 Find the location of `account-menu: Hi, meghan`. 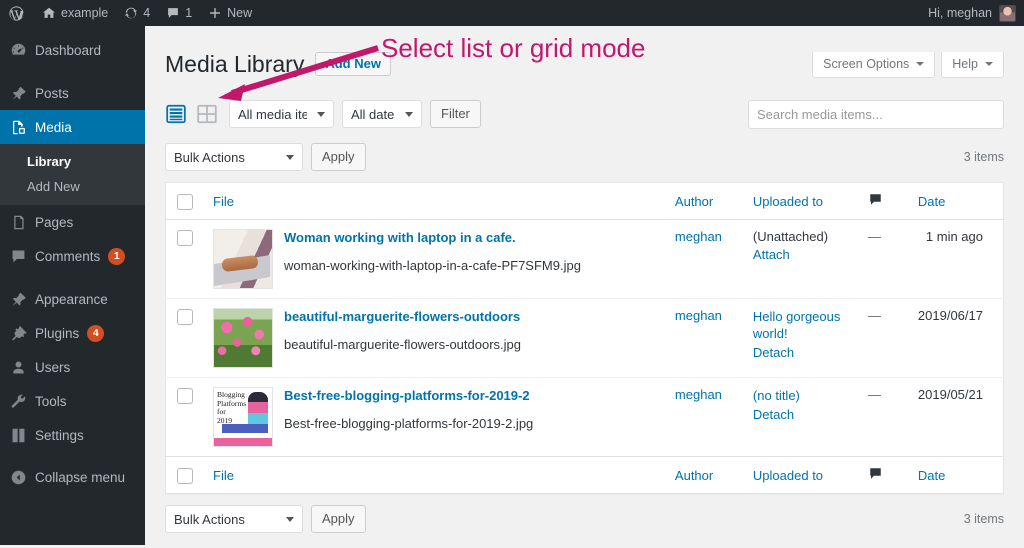

account-menu: Hi, meghan is located at coordinates (976, 13).